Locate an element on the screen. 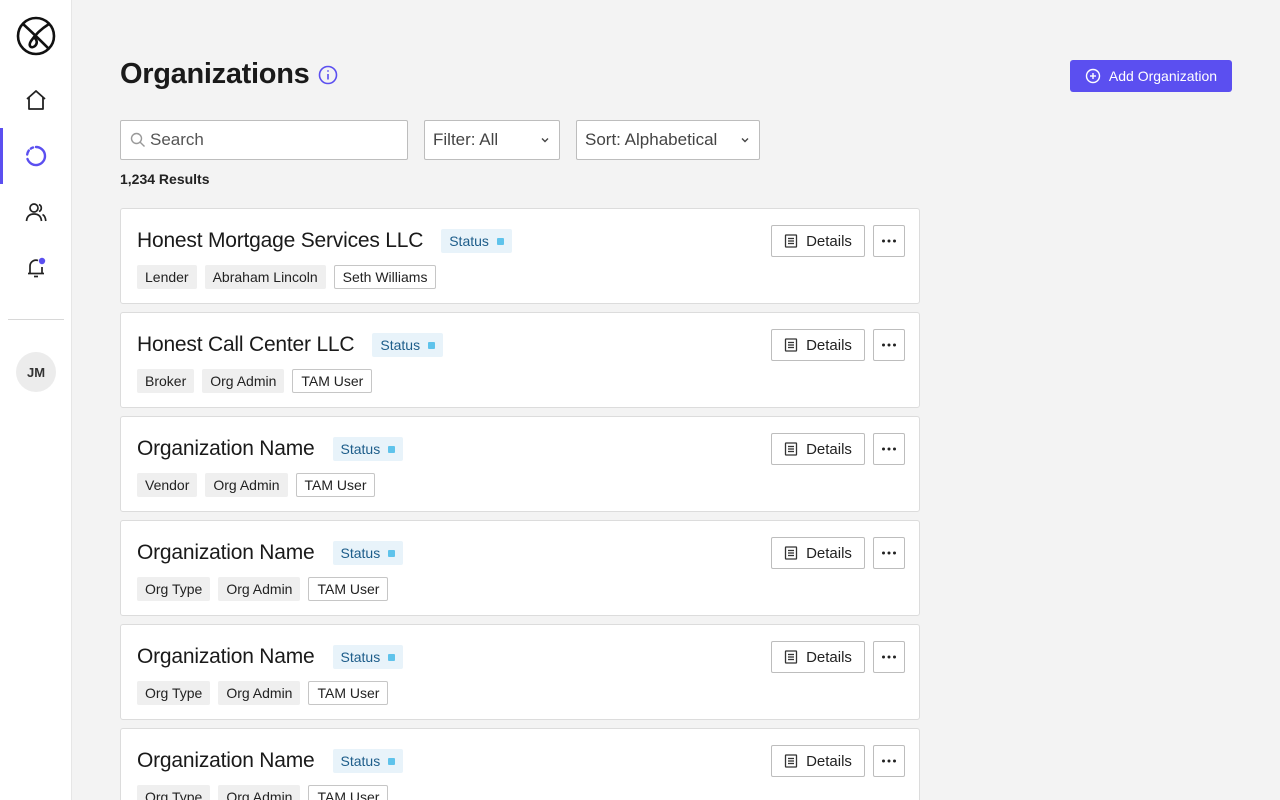  sidebar-divider is located at coordinates (36, 319).